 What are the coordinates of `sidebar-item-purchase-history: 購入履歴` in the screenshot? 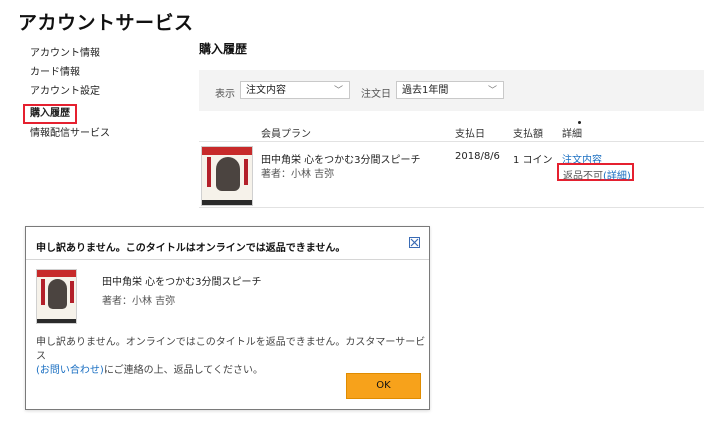 It's located at (50, 114).